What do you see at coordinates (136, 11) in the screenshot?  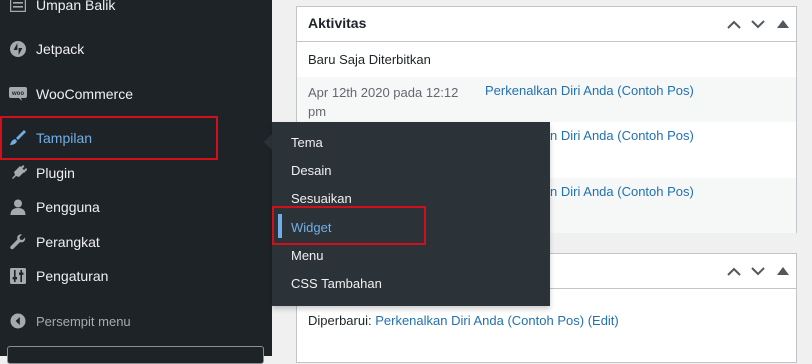 I see `sidebar-item-umpan-balik: Umpan Balik` at bounding box center [136, 11].